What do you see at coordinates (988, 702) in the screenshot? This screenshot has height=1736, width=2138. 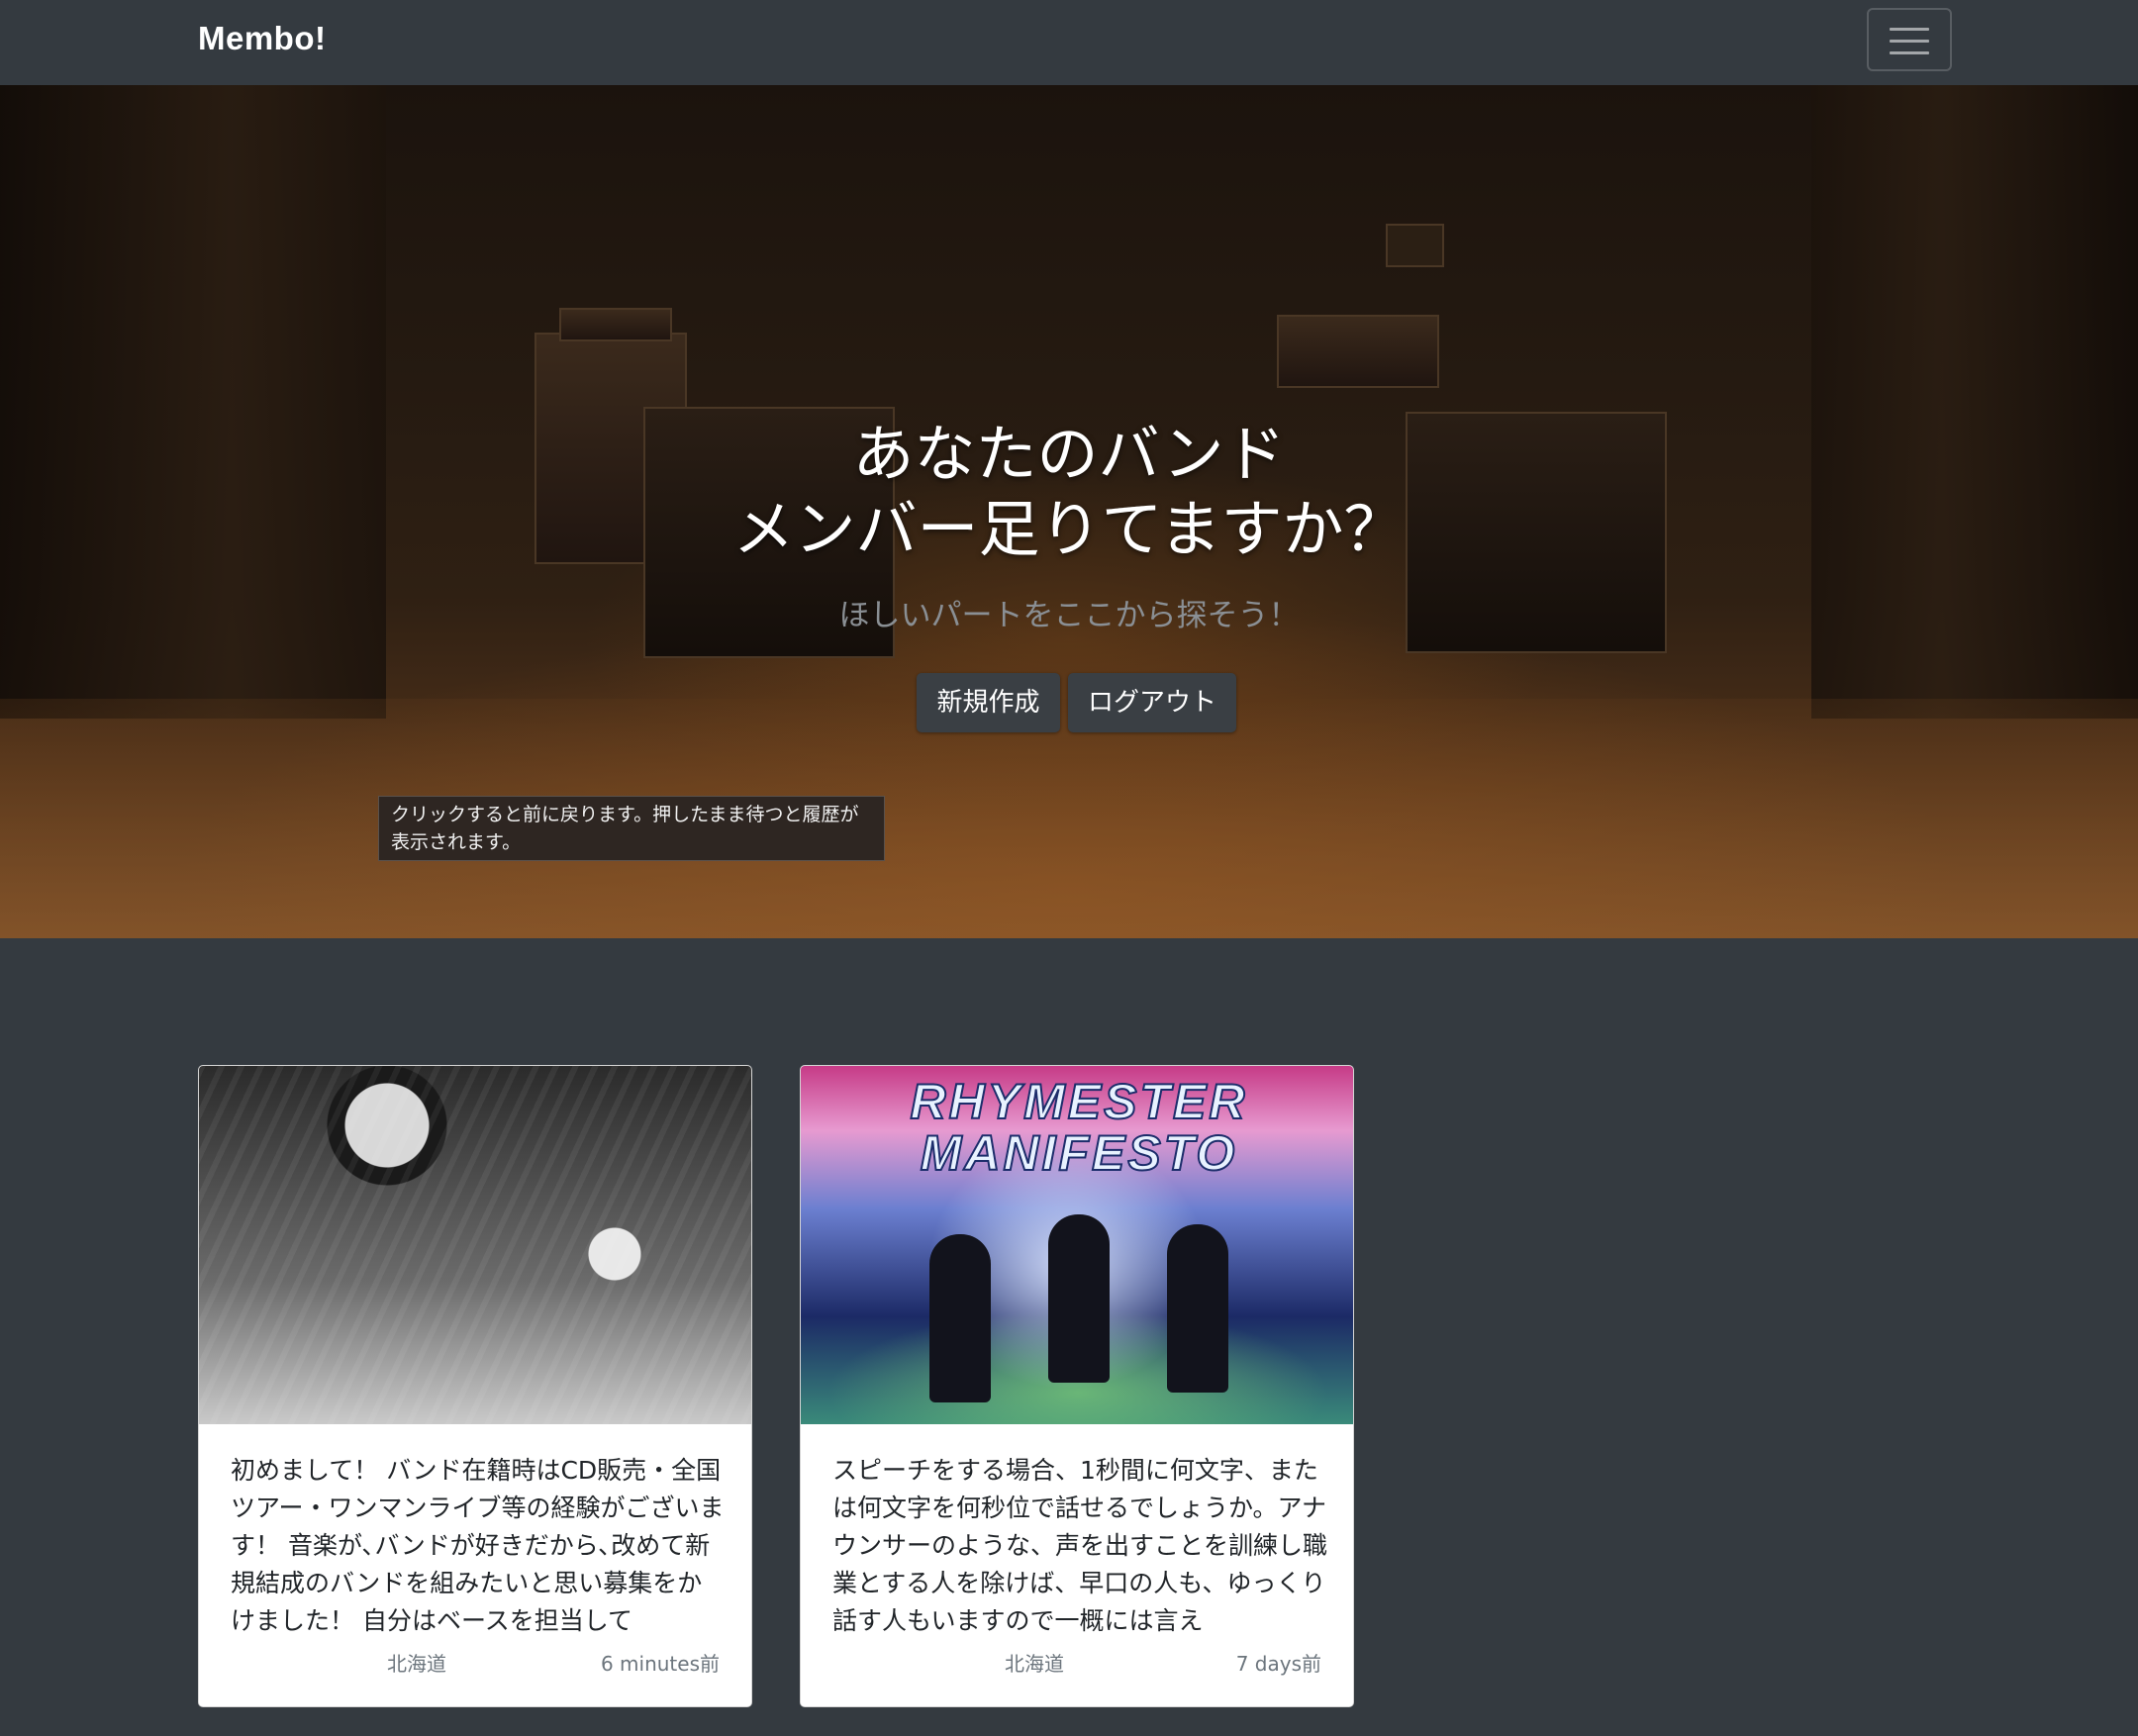 I see `new-post-button: 新規作成` at bounding box center [988, 702].